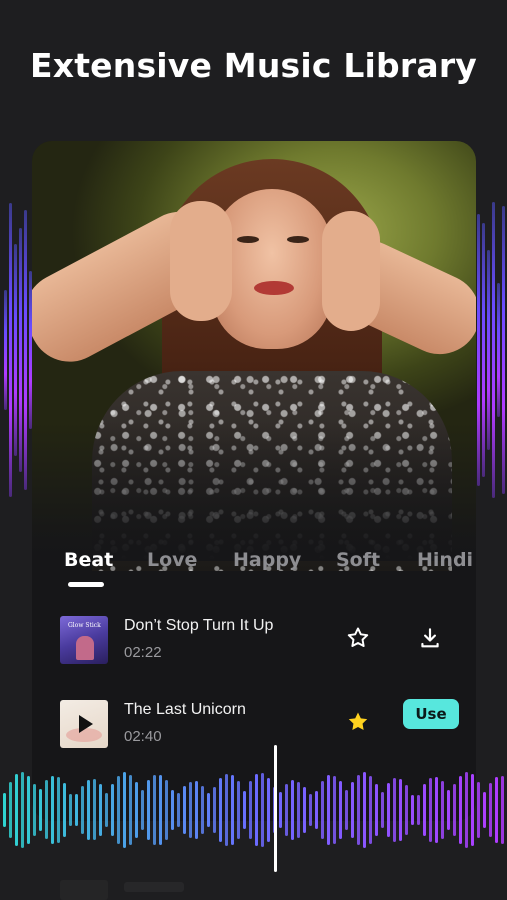  I want to click on track-duration: 02:40, so click(143, 736).